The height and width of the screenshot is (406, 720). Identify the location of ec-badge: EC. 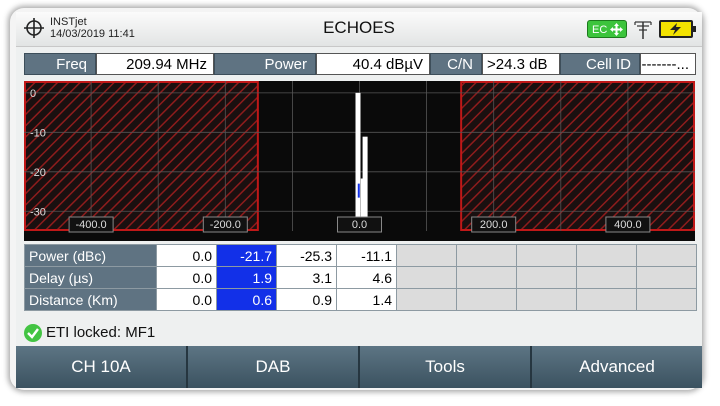
(607, 29).